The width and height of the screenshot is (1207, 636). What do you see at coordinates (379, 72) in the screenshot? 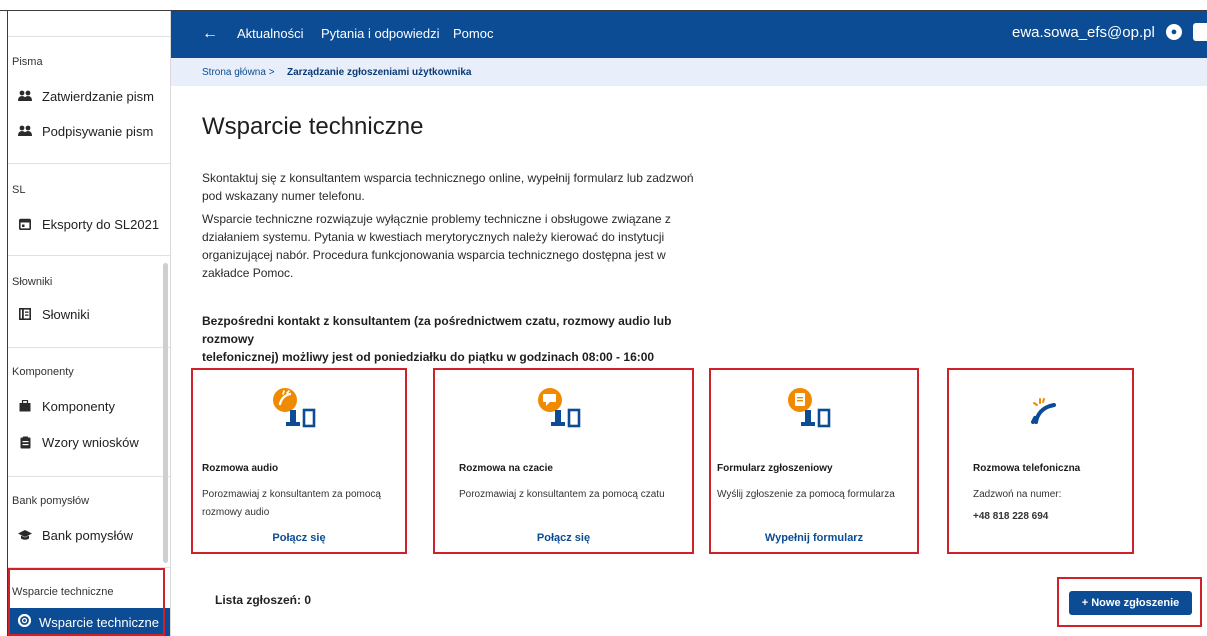
I see `breadcrumb-current: Zarządzanie zgłoszeniami użytkownika` at bounding box center [379, 72].